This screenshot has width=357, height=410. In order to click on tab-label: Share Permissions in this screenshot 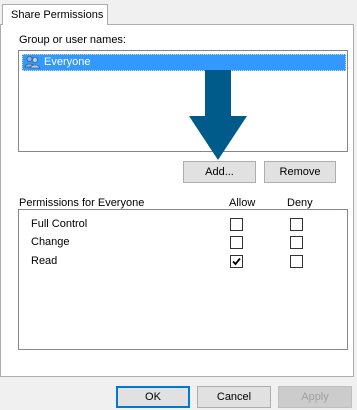, I will do `click(57, 15)`.